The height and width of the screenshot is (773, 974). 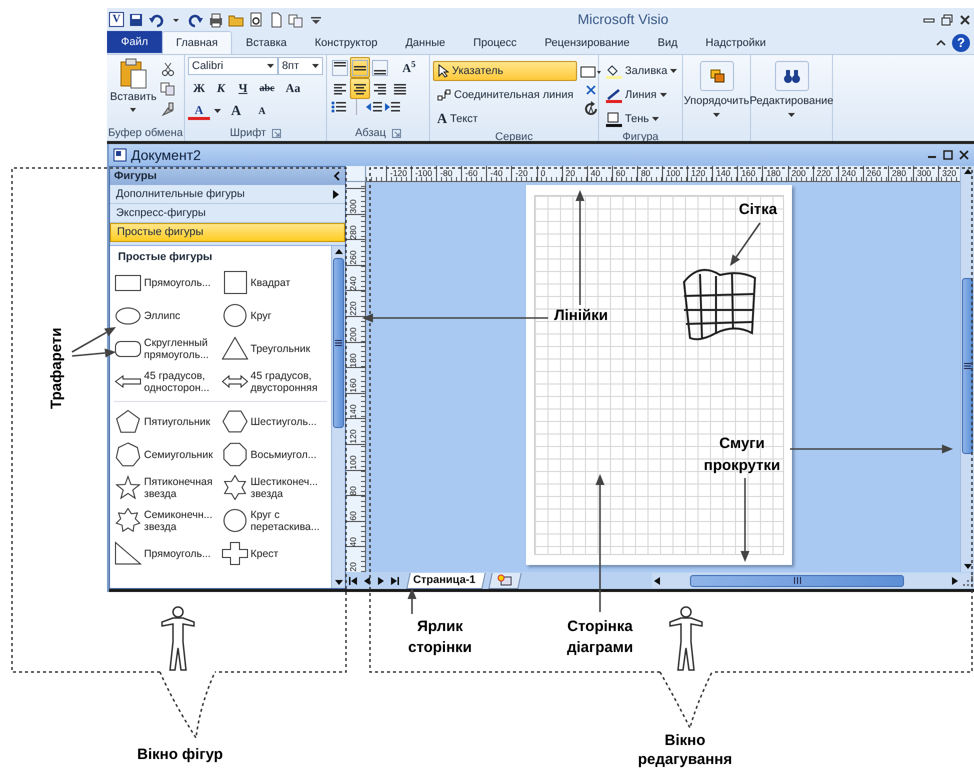 I want to click on font-name-dropdown: Calibri, so click(x=233, y=66).